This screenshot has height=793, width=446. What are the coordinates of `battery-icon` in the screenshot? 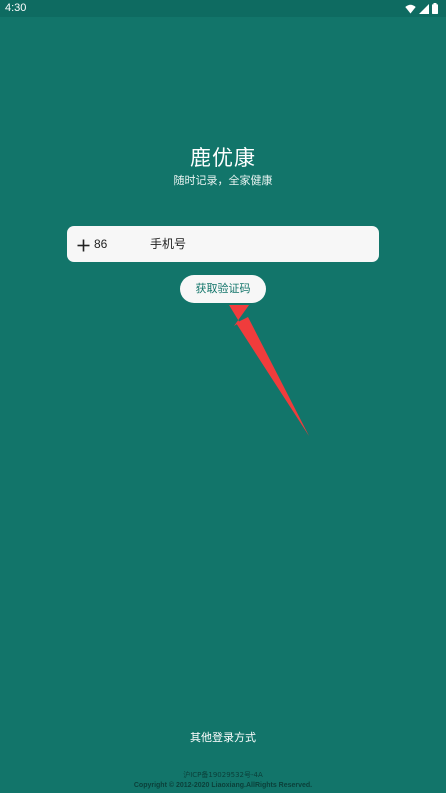 It's located at (435, 8).